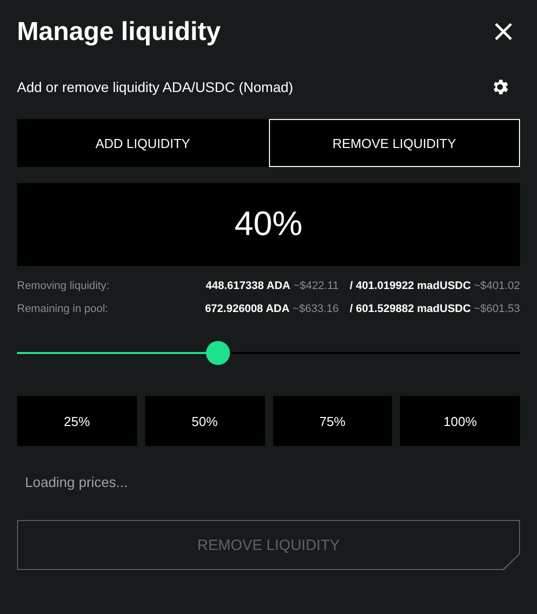 Image resolution: width=537 pixels, height=614 pixels. Describe the element at coordinates (248, 286) in the screenshot. I see `amount: 448.617338 ADA` at that location.